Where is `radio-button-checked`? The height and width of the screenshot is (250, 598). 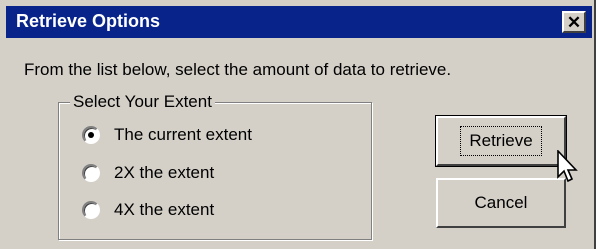
radio-button-checked is located at coordinates (91, 135).